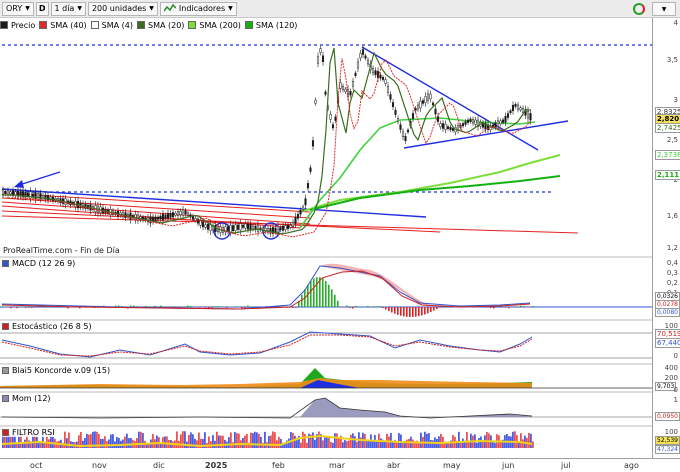 The width and height of the screenshot is (680, 472). I want to click on koncorde-orange-area, so click(266, 383).